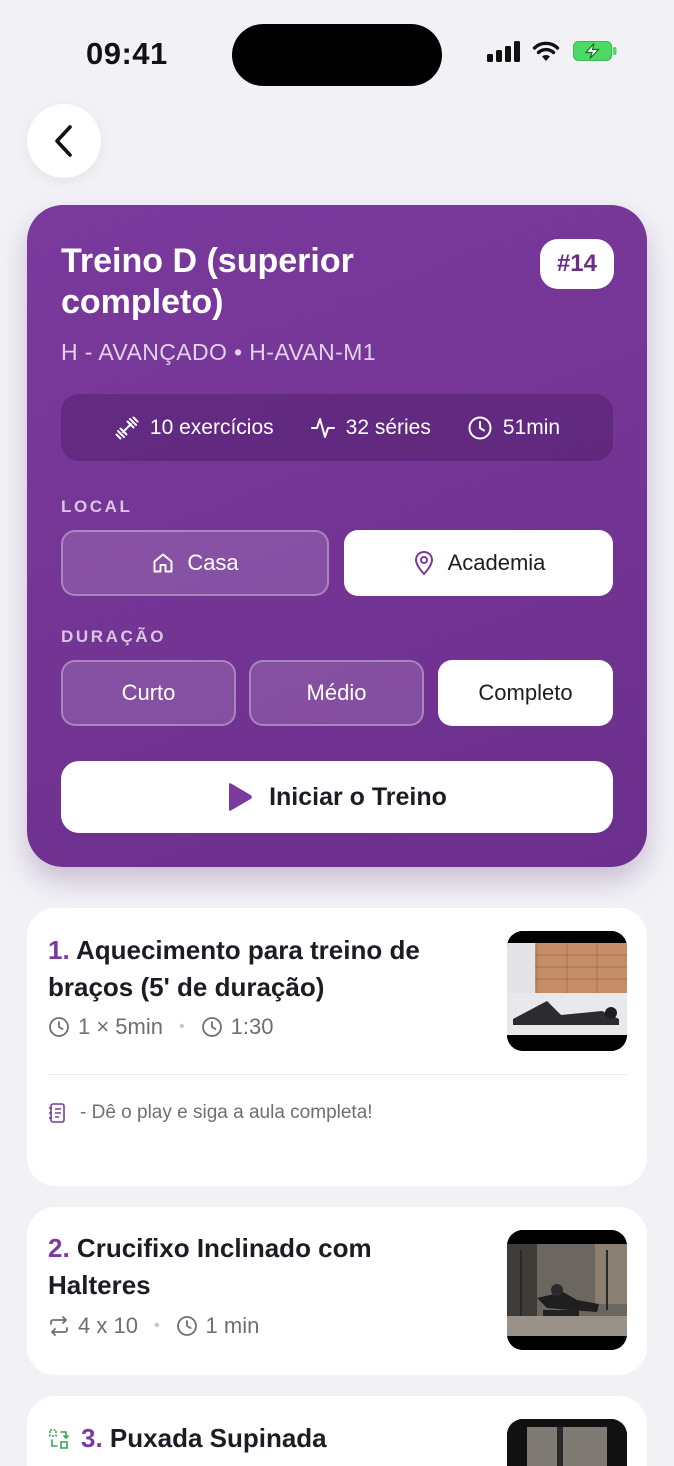 This screenshot has height=1466, width=674. I want to click on duration-option-medio-label: Médio, so click(336, 692).